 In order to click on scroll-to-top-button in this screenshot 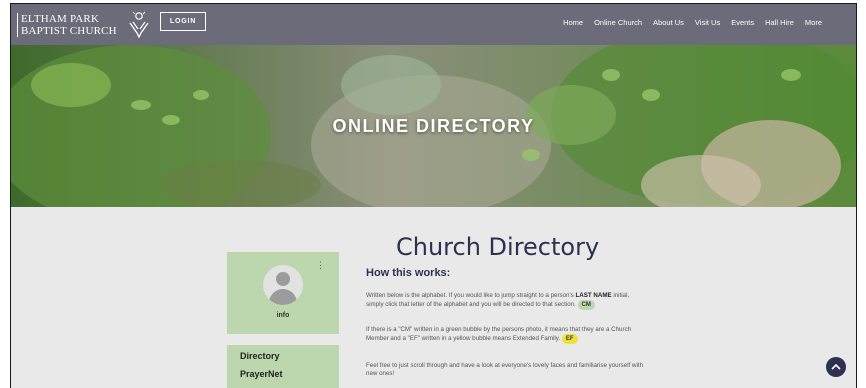, I will do `click(836, 367)`.